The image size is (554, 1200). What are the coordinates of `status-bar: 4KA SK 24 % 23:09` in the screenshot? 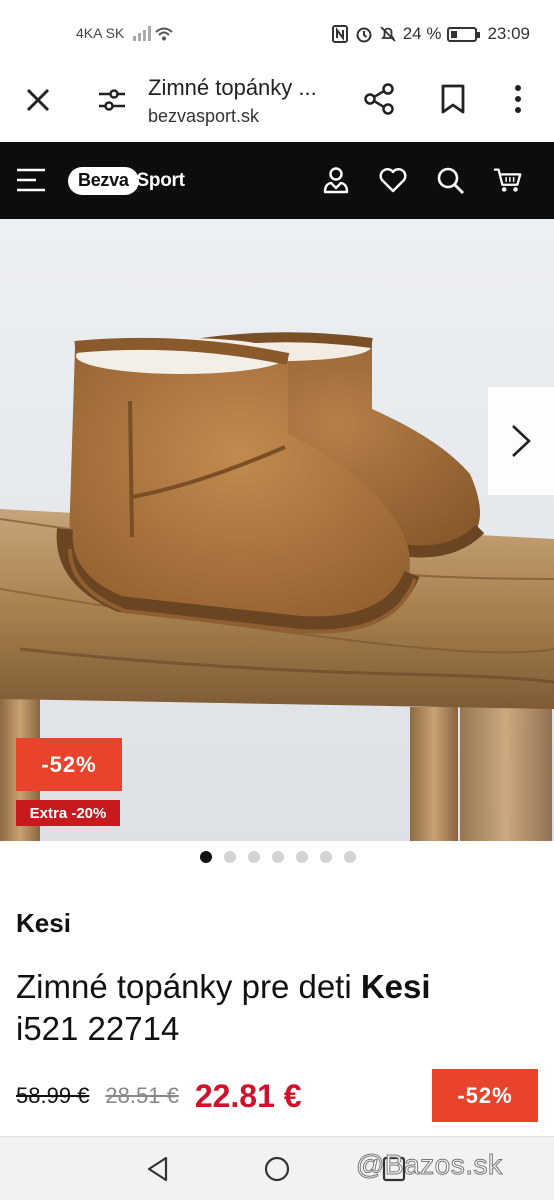 It's located at (277, 33).